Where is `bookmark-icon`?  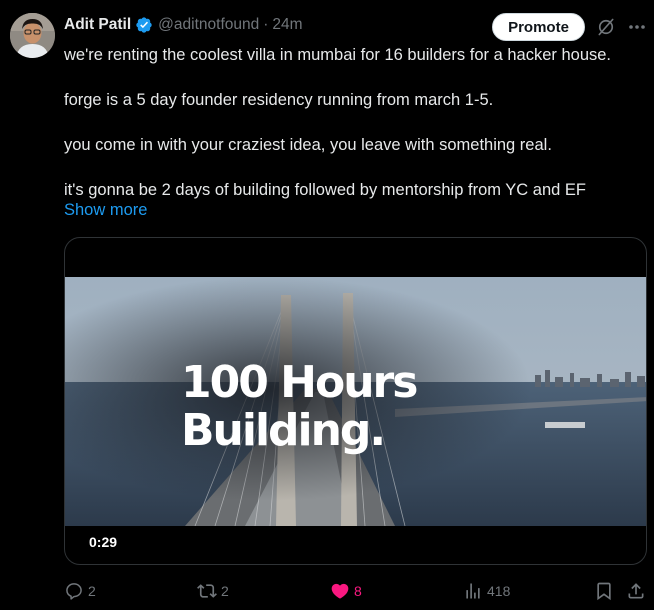 bookmark-icon is located at coordinates (604, 591).